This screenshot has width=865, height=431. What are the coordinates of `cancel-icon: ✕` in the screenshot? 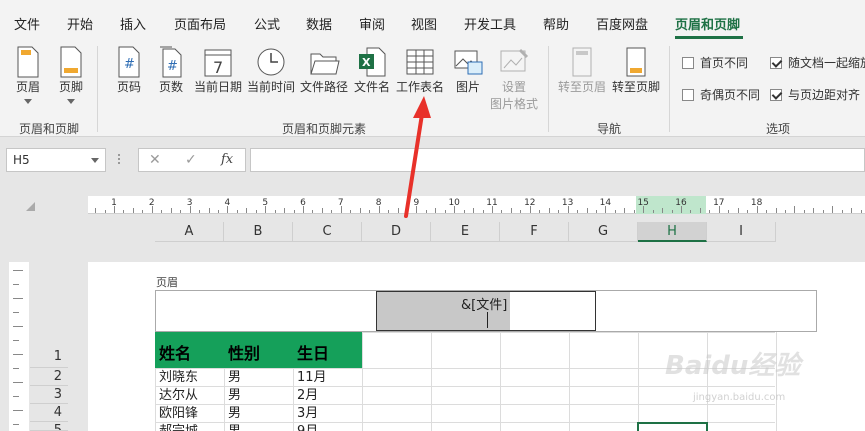 It's located at (155, 160).